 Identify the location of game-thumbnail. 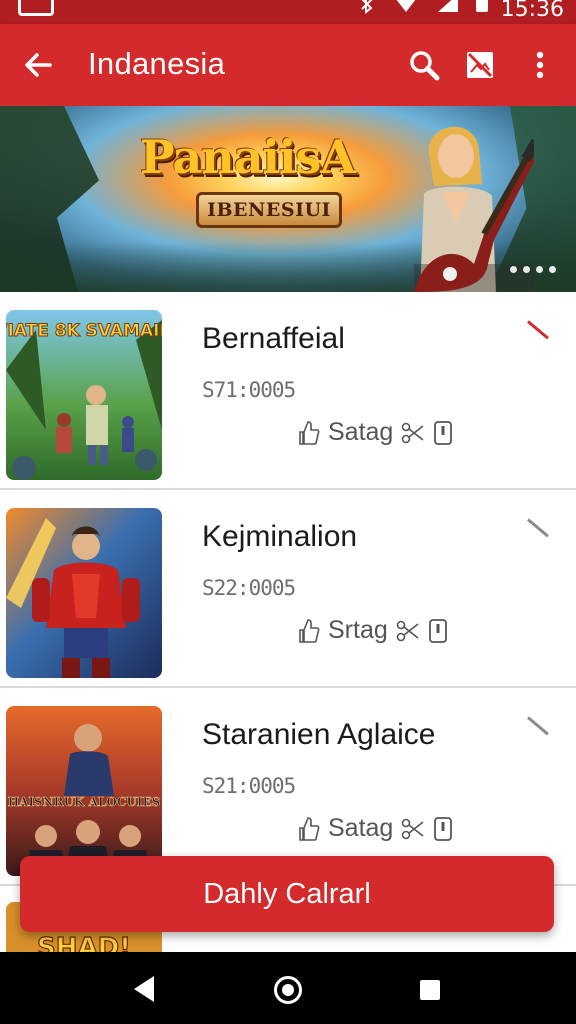
(84, 593).